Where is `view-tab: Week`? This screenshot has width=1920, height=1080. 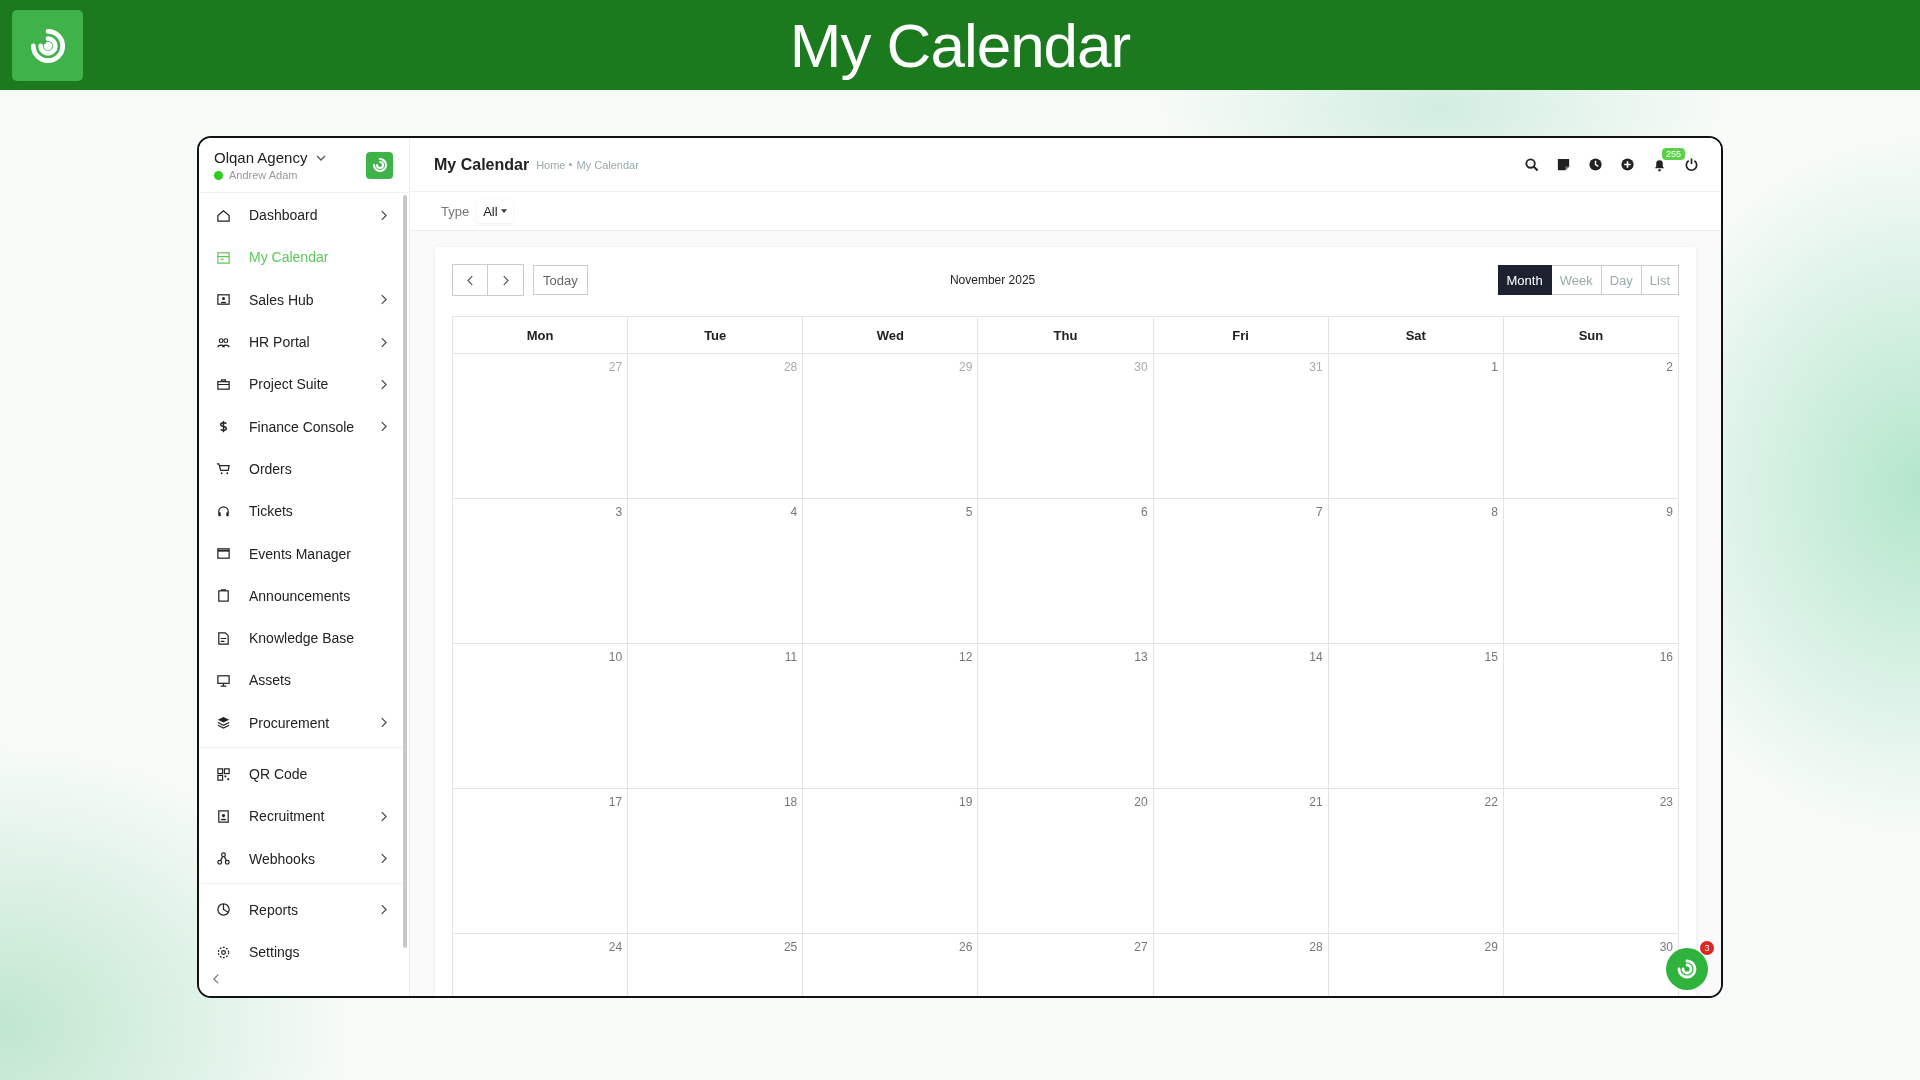 view-tab: Week is located at coordinates (1576, 280).